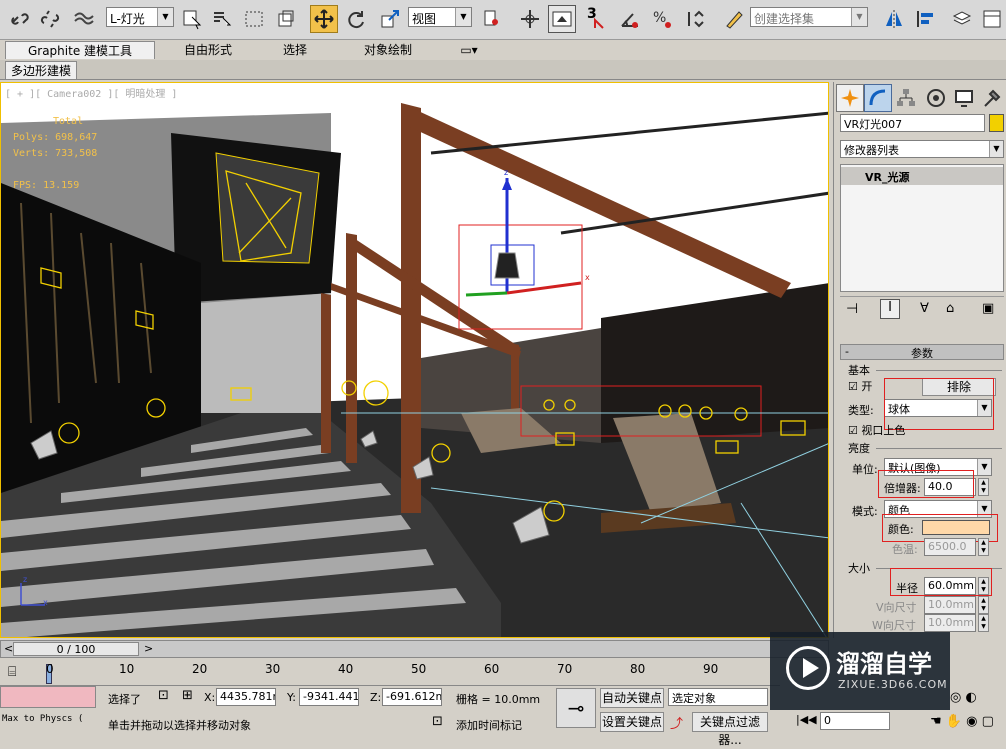 This screenshot has width=1006, height=749. I want to click on basic-group-label: 基本, so click(859, 370).